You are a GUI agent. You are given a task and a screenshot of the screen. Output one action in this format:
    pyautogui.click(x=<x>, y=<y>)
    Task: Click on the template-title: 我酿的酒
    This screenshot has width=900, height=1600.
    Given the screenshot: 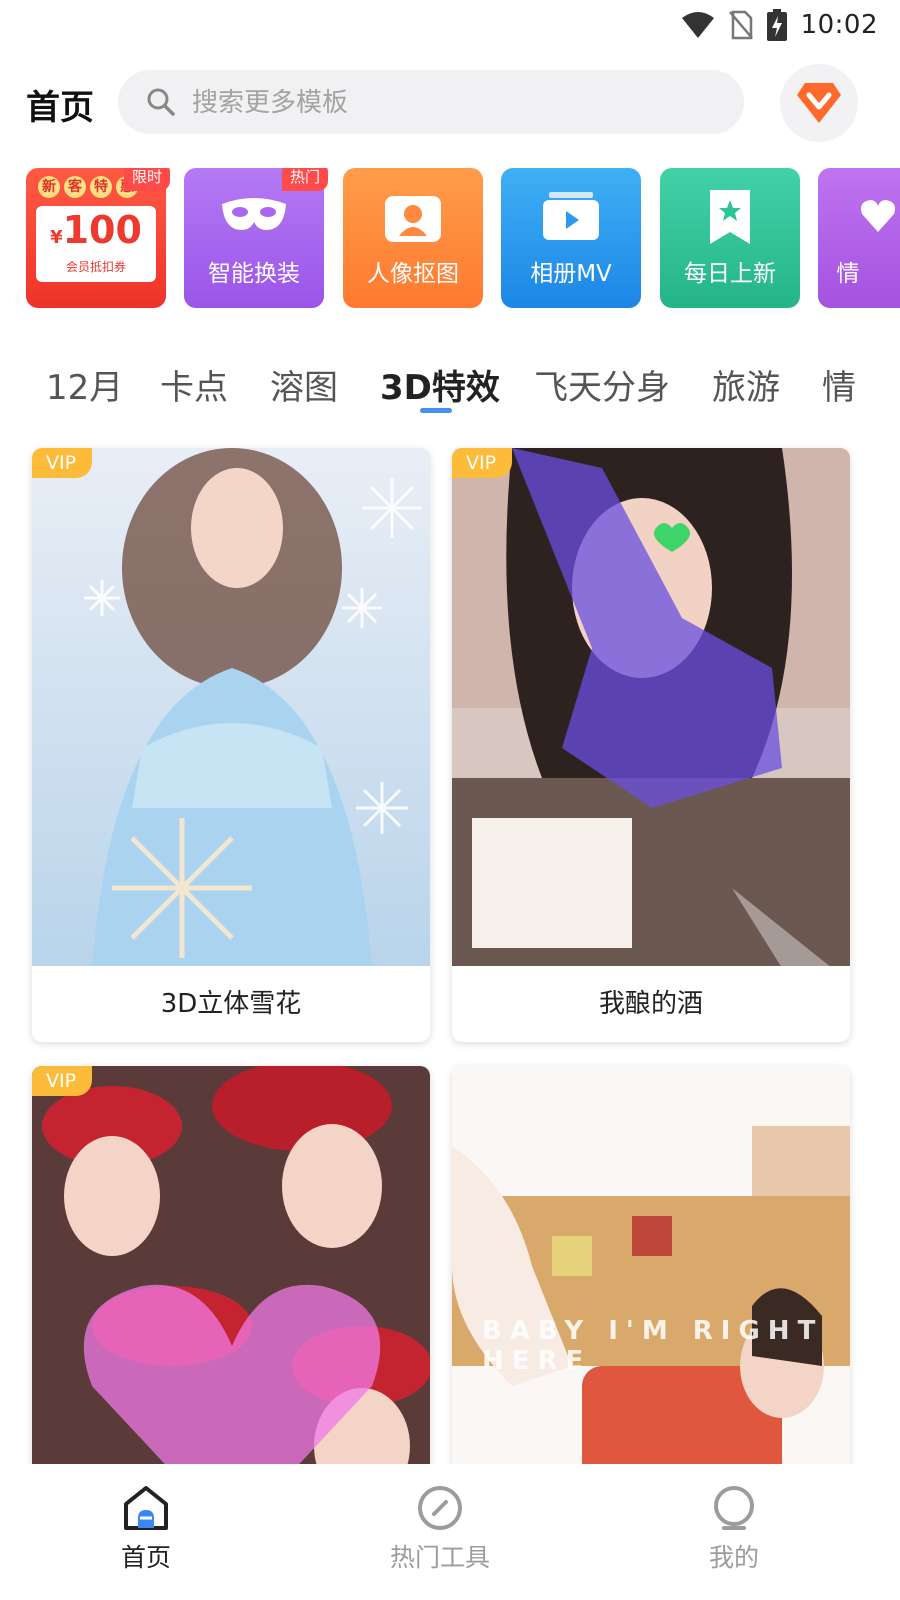 What is the action you would take?
    pyautogui.click(x=650, y=1004)
    